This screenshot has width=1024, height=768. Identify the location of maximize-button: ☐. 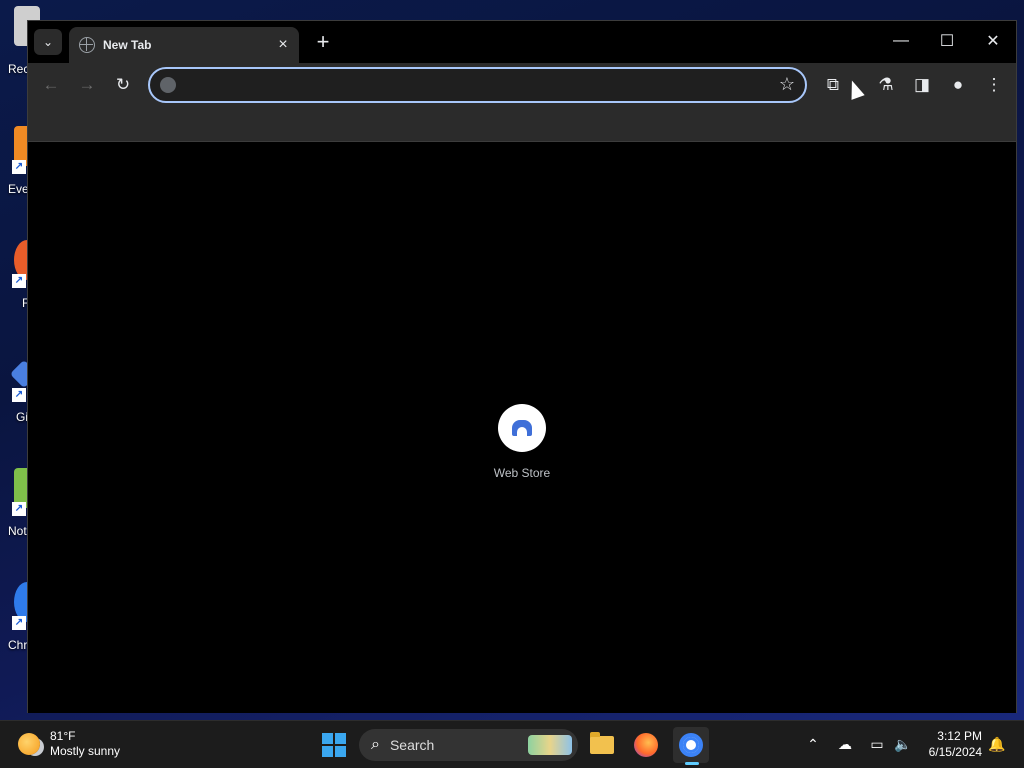
(947, 41).